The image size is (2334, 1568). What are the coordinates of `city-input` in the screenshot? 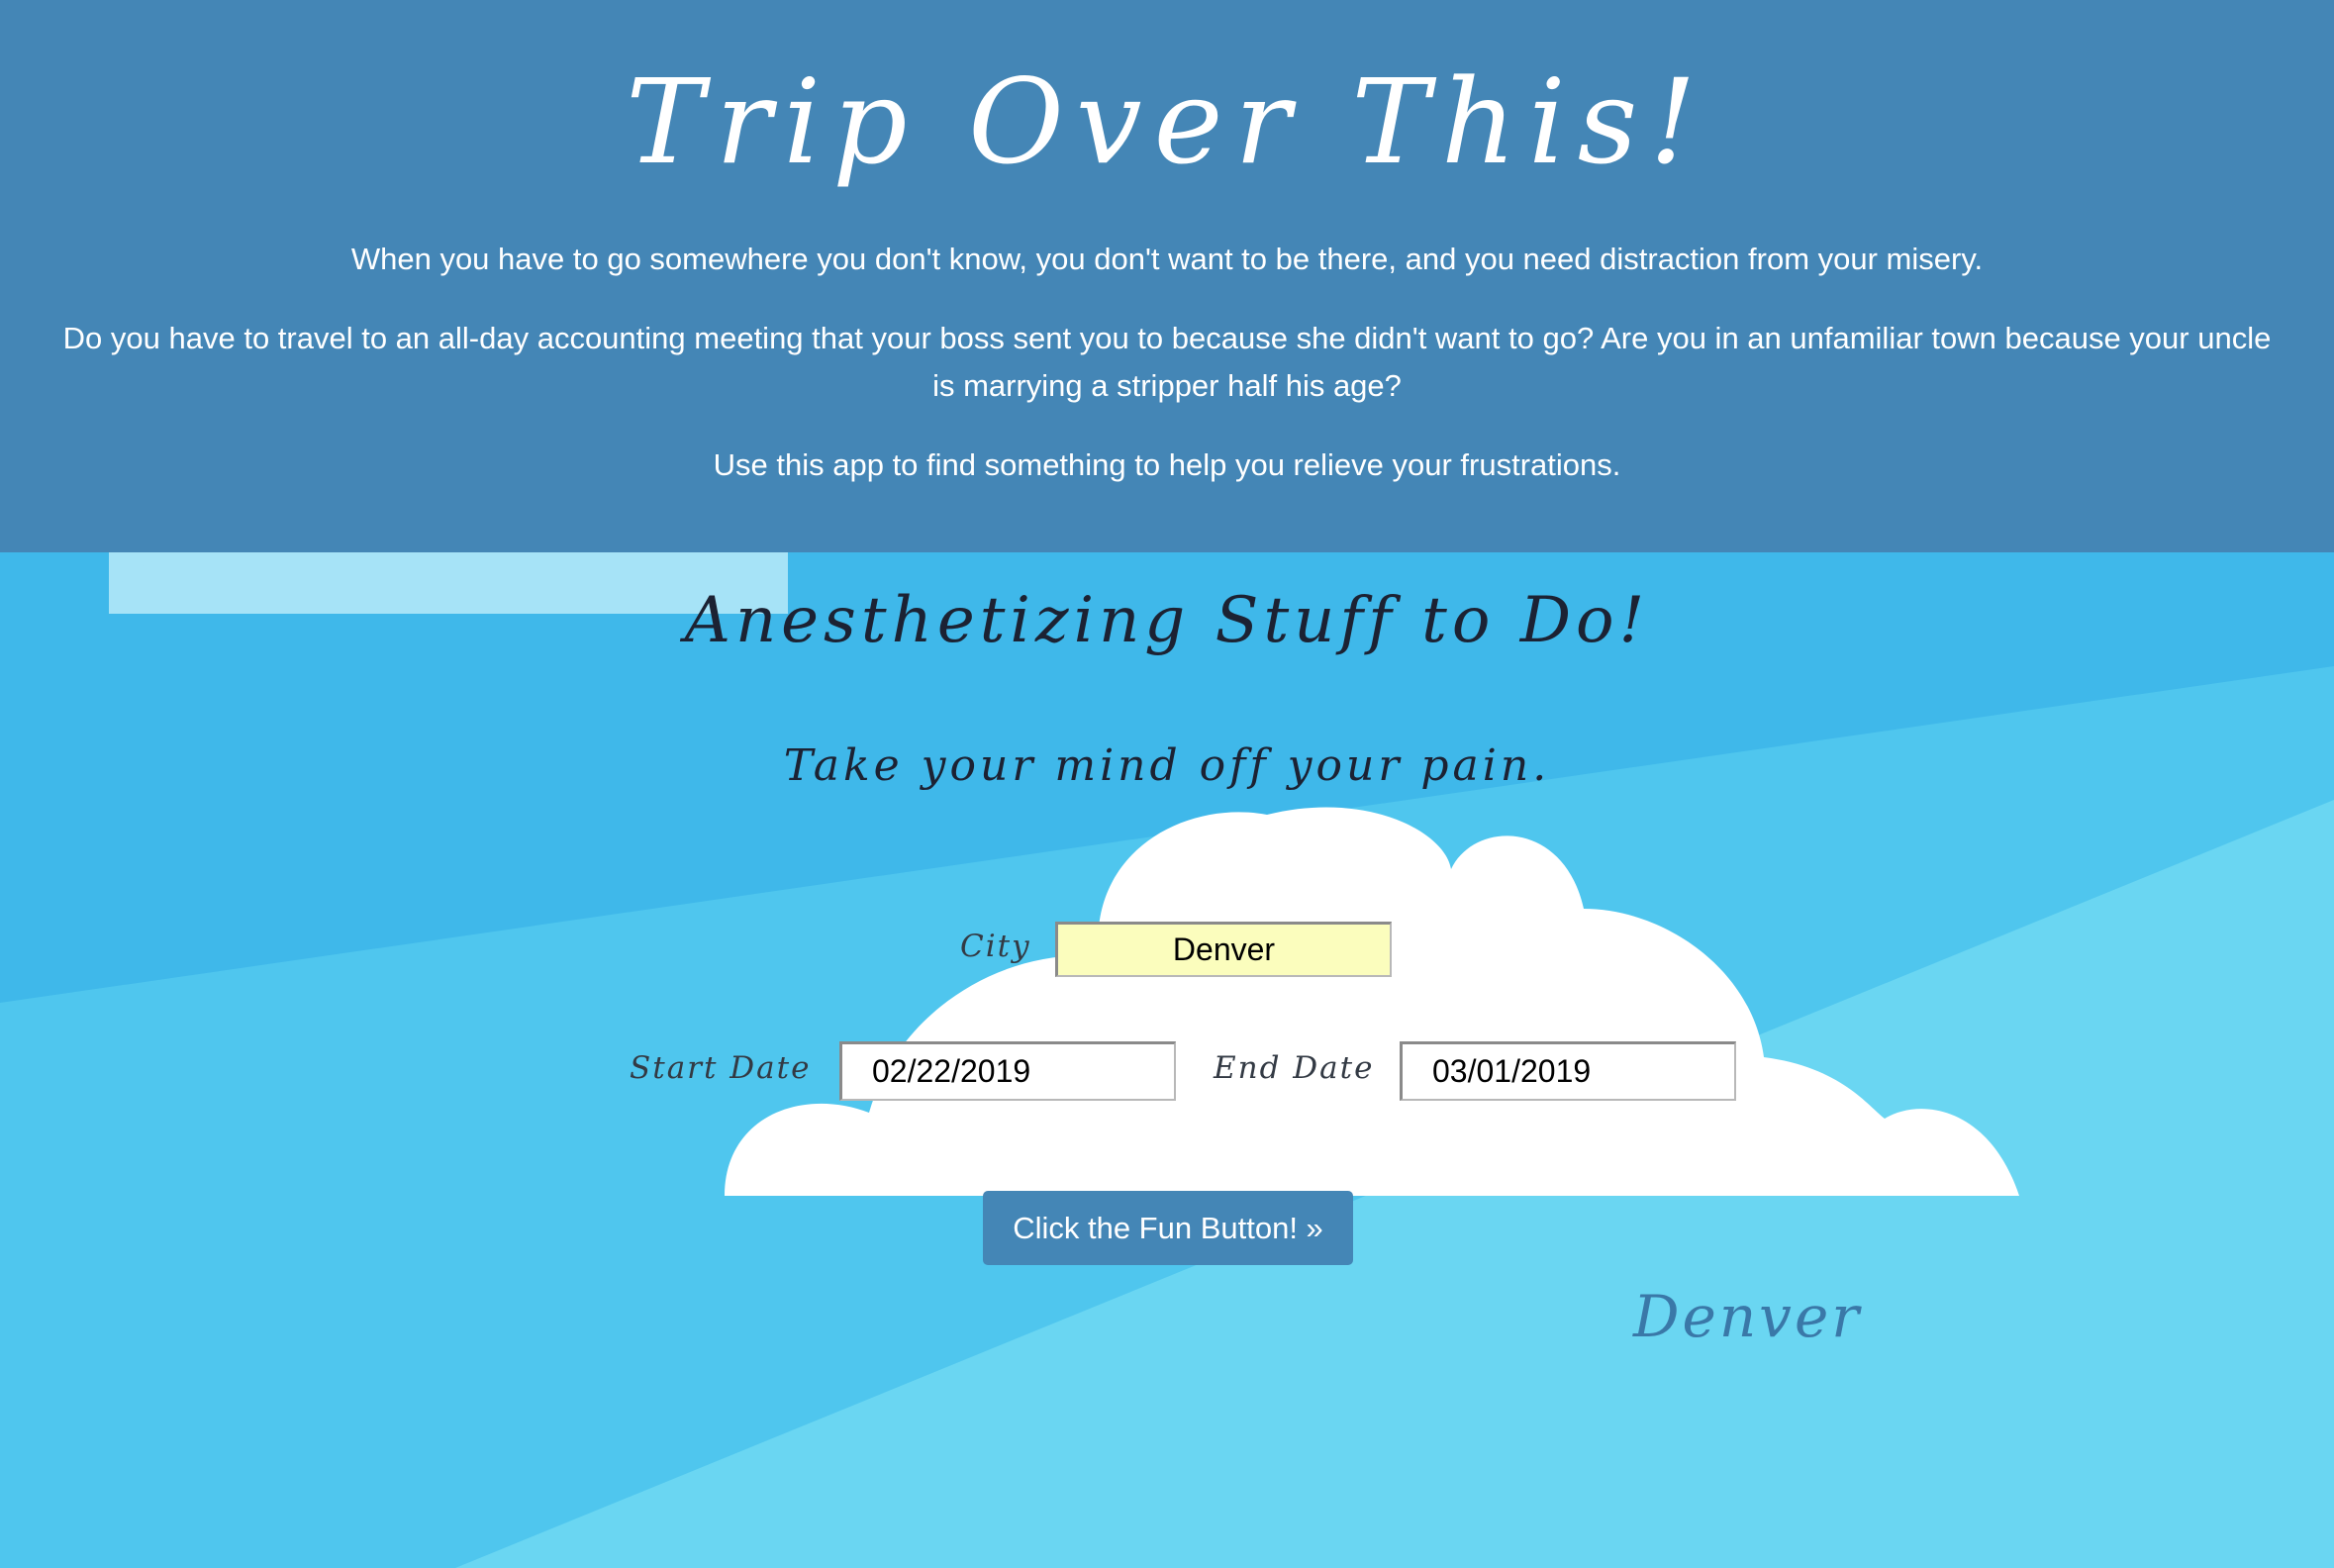 It's located at (1224, 949).